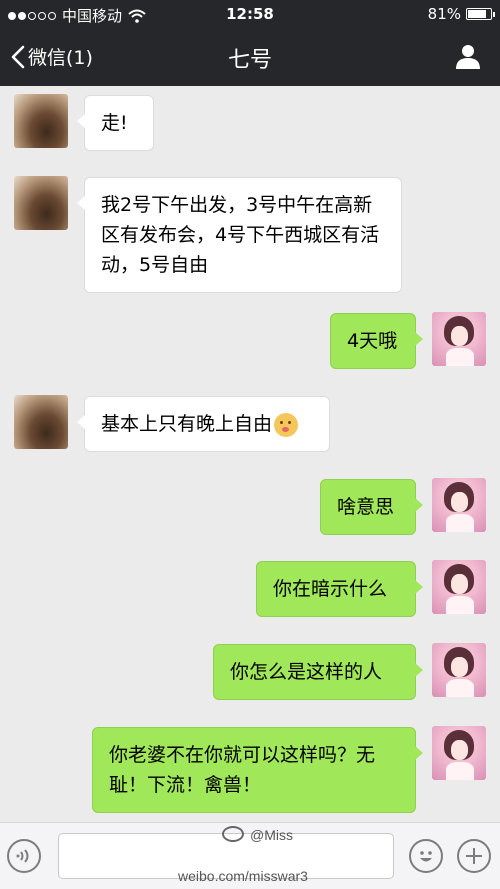  I want to click on more-actions-button, so click(474, 856).